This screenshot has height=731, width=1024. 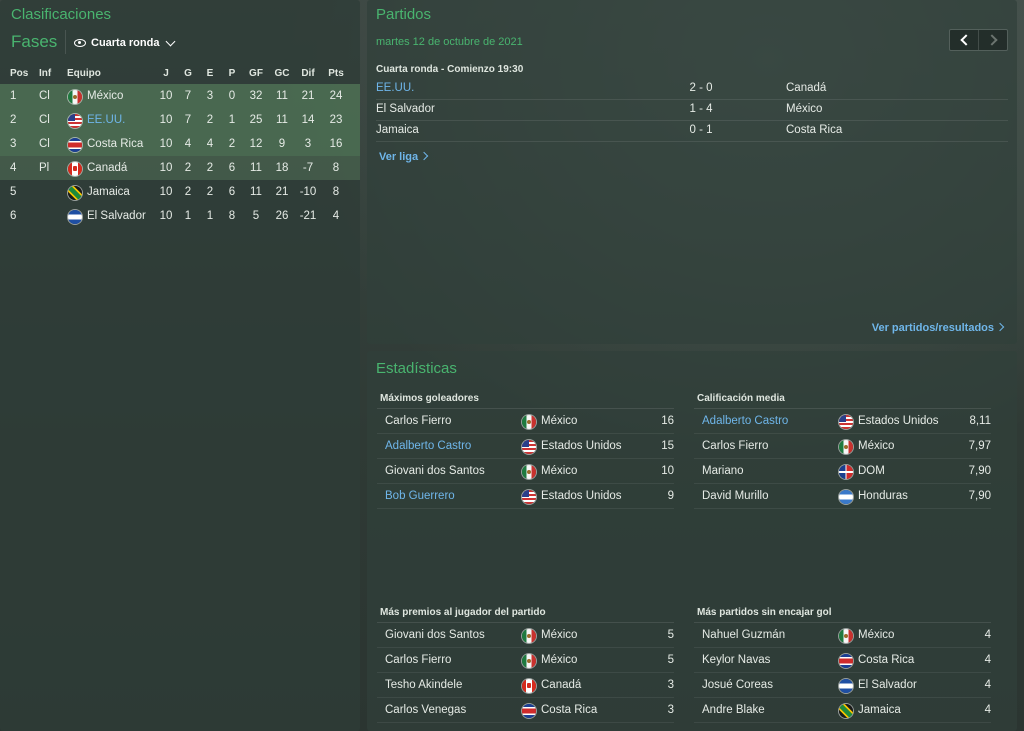 I want to click on away-team: México, so click(x=804, y=109).